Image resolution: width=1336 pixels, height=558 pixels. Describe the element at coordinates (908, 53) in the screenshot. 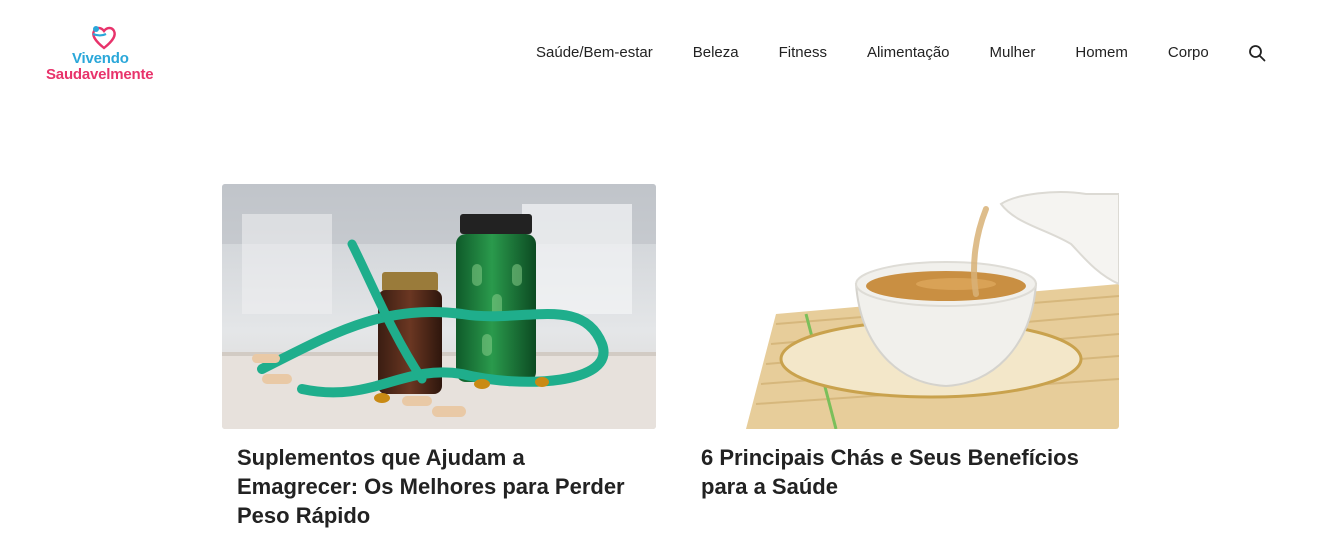

I see `nav-item-alimentacao: Alimentação` at that location.